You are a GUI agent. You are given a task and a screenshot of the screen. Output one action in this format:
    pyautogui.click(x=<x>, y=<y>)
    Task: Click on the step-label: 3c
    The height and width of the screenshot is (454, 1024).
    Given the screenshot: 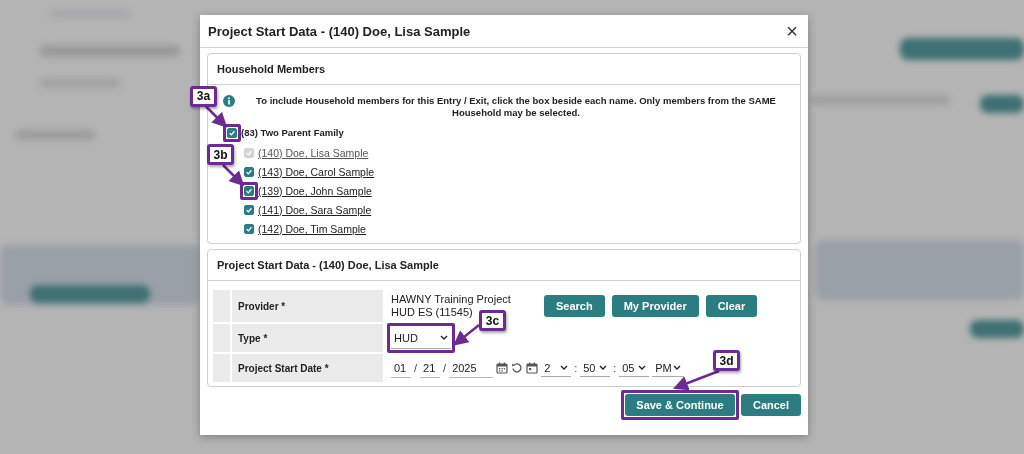 What is the action you would take?
    pyautogui.click(x=492, y=320)
    